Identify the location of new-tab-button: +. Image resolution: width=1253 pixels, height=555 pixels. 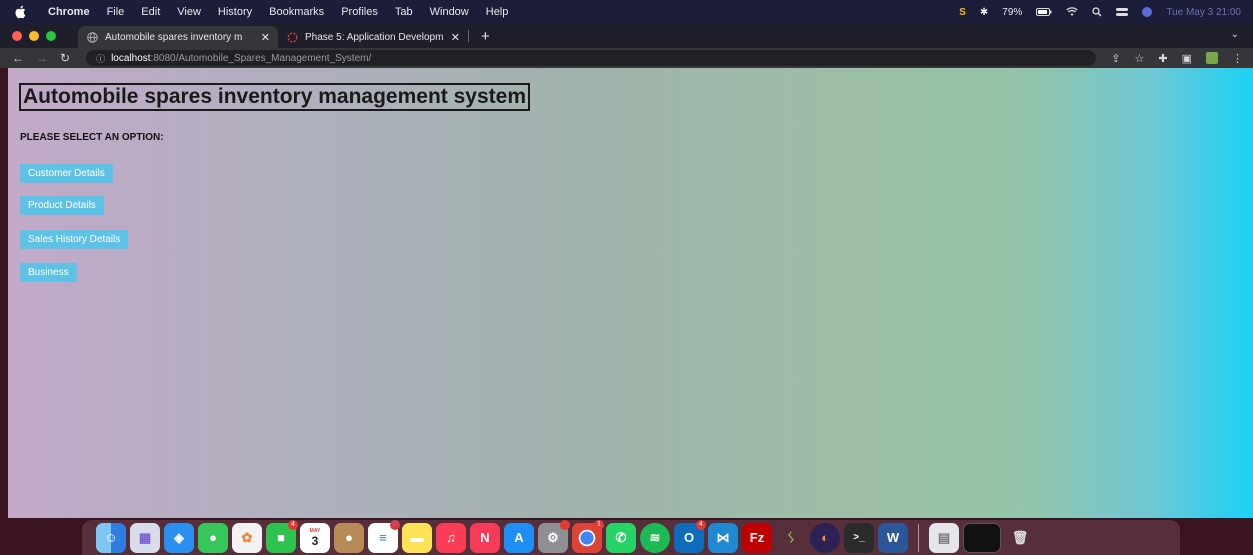
(485, 36).